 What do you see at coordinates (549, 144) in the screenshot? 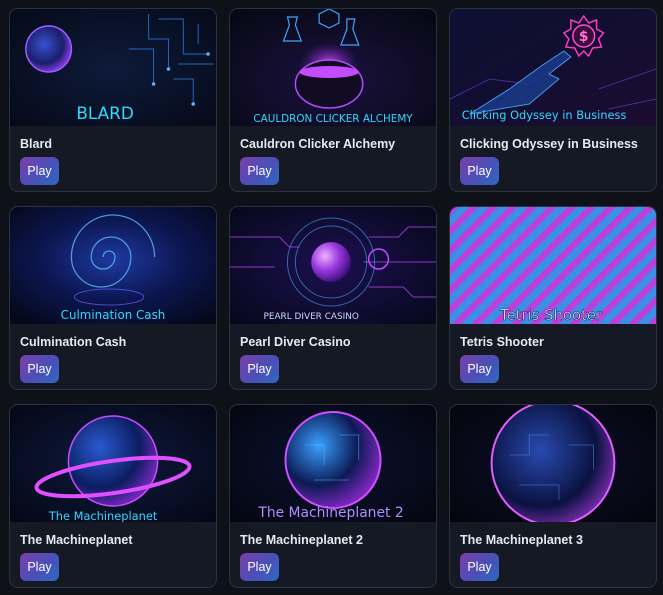
I see `game-title: Clicking Odyssey in Business` at bounding box center [549, 144].